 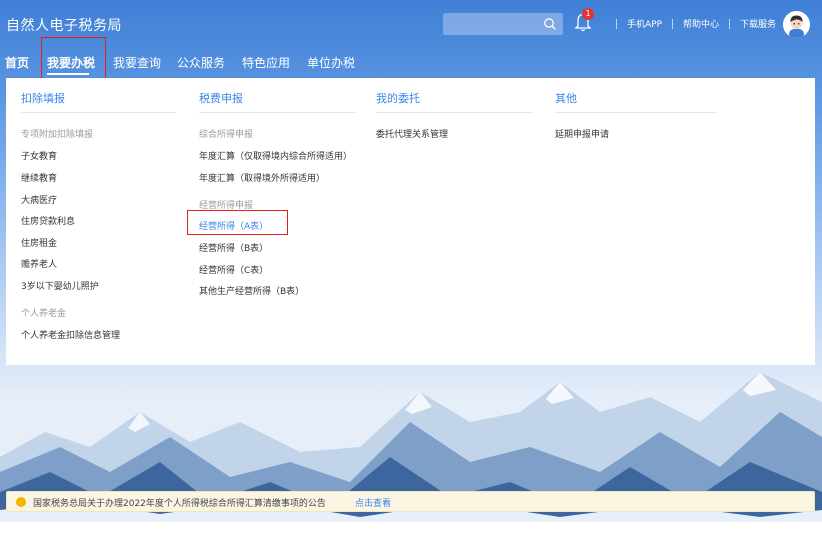 What do you see at coordinates (233, 269) in the screenshot?
I see `menu-link: 经营所得（C表）` at bounding box center [233, 269].